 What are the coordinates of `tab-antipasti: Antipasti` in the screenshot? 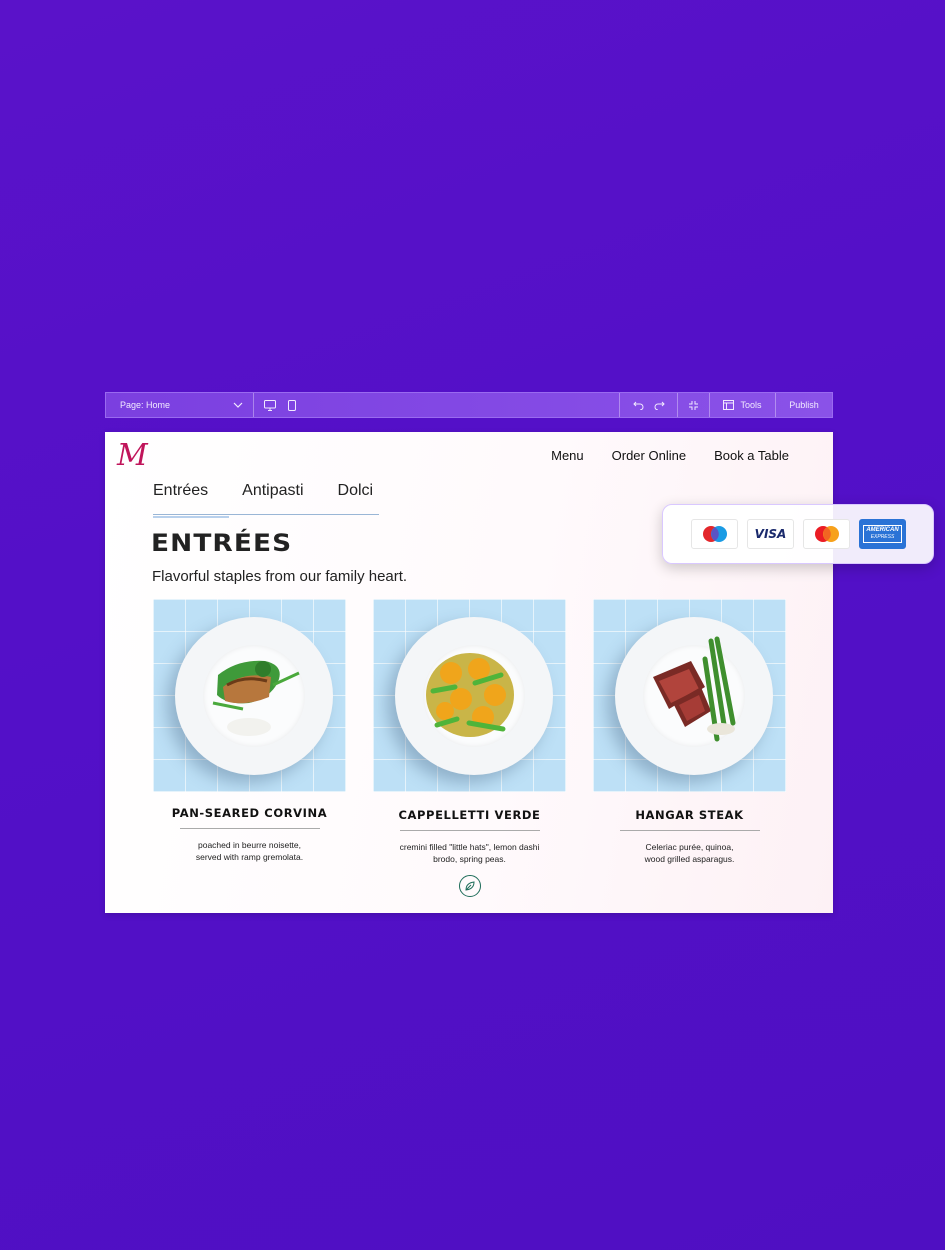 It's located at (272, 491).